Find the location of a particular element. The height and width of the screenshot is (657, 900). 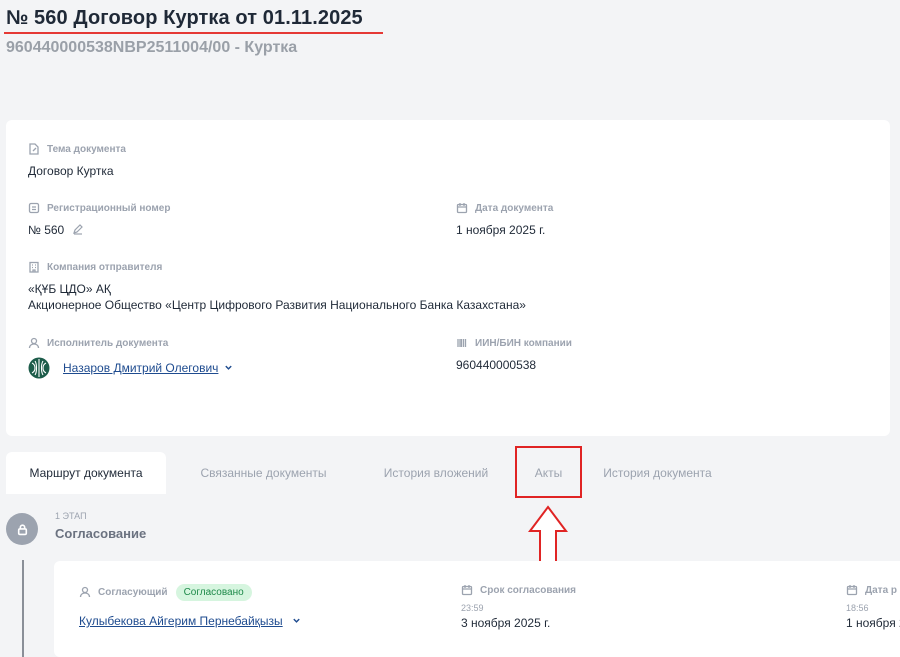

deadline-date: 3 ноября 2025 г. is located at coordinates (506, 623).